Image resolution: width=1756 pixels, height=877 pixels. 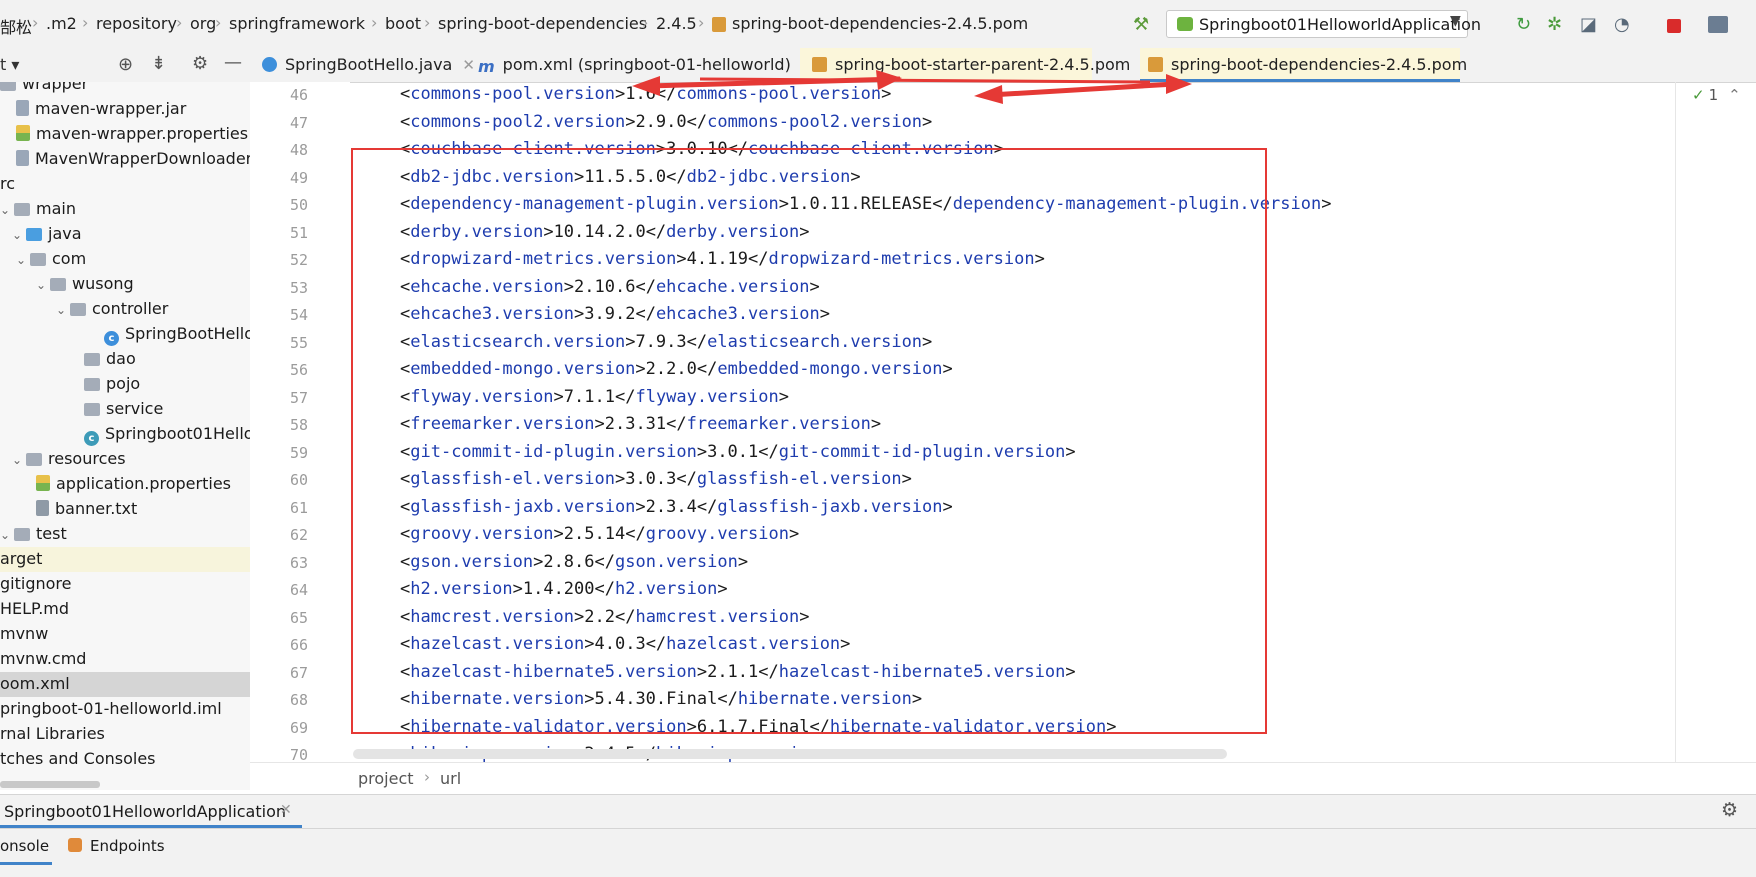 I want to click on endpoints-icon, so click(x=75, y=845).